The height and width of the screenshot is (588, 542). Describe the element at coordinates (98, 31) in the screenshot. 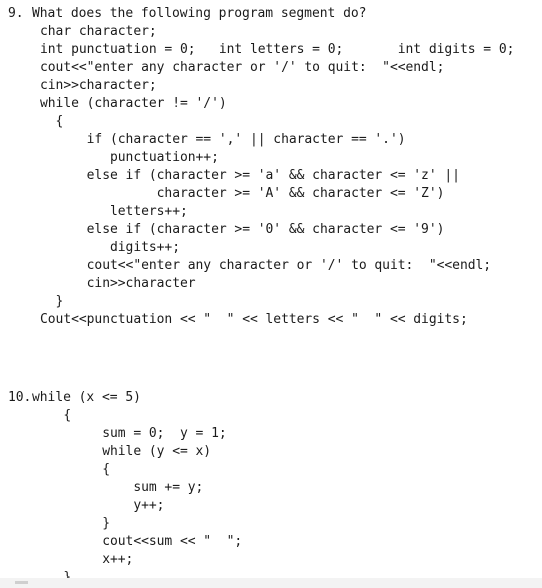

I see `code-line: char character;` at that location.